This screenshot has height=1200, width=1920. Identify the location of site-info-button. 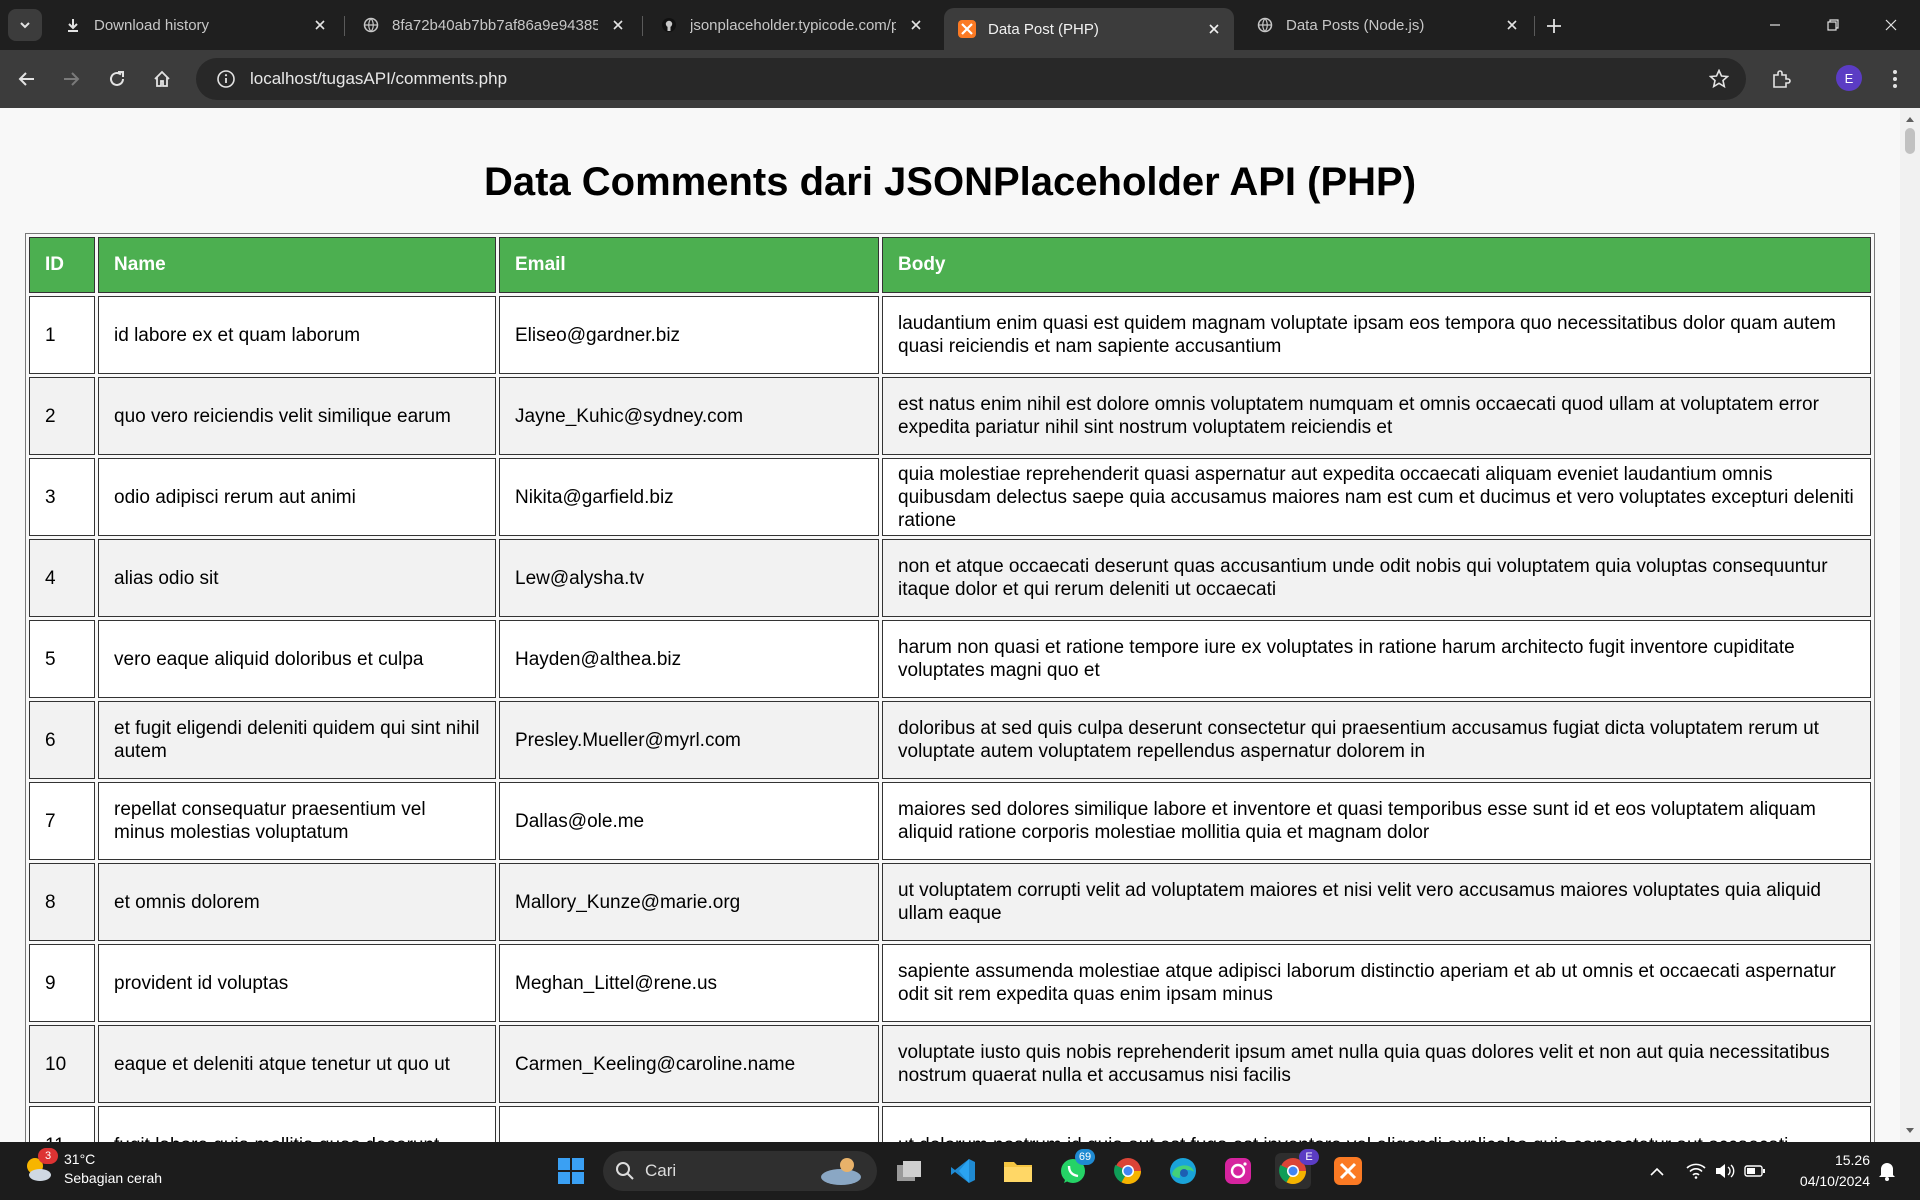
(226, 79).